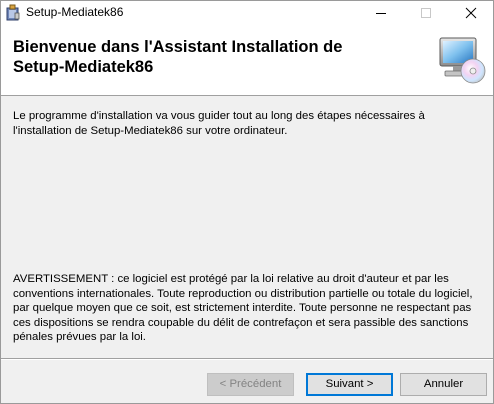  I want to click on maximize-icon, so click(426, 13).